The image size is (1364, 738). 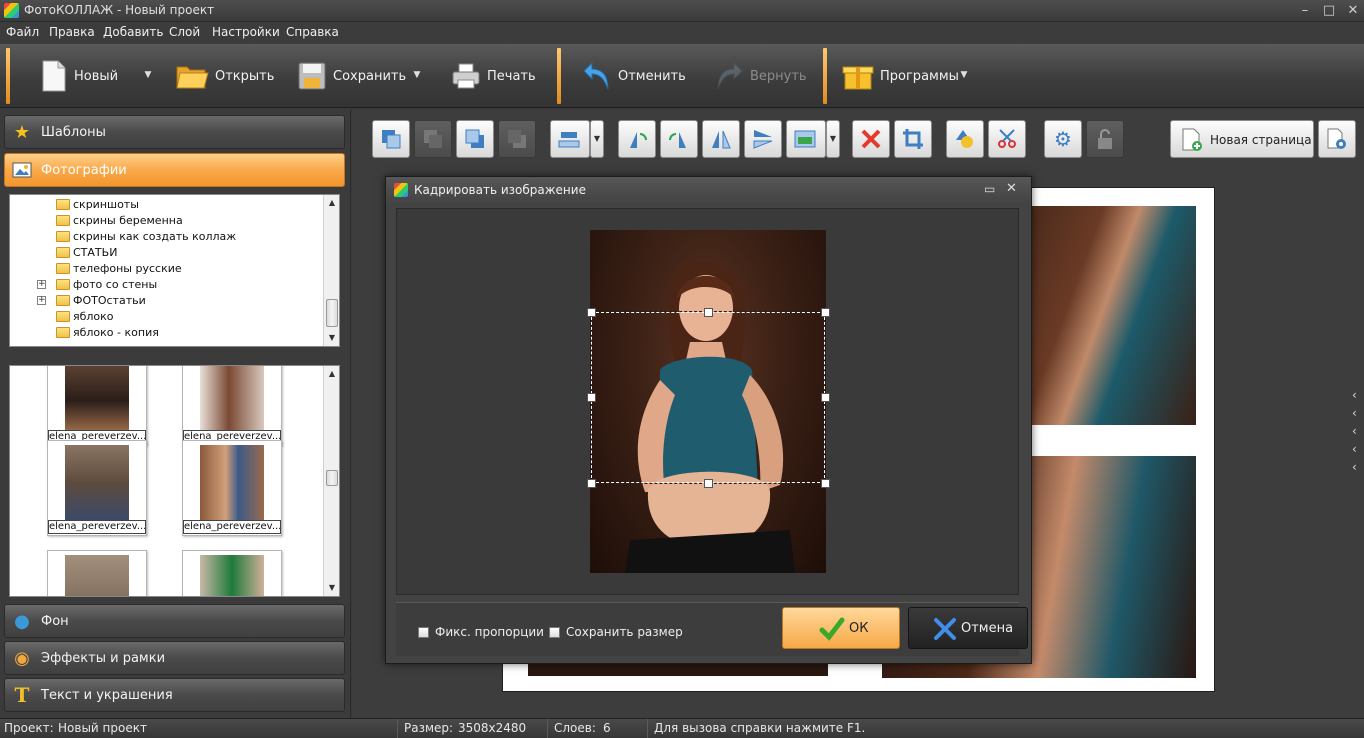 I want to click on tree-item: телефоны русские, so click(x=166, y=269).